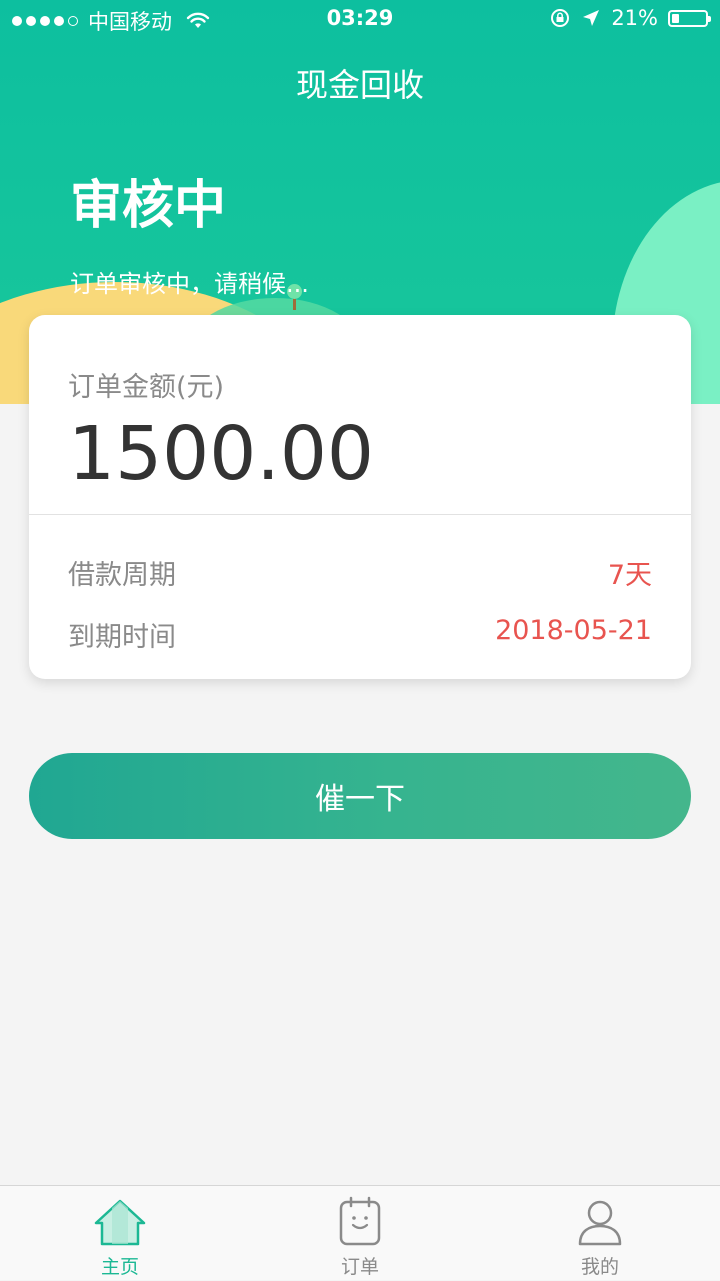 The height and width of the screenshot is (1281, 720). Describe the element at coordinates (360, 1221) in the screenshot. I see `order-icon` at that location.